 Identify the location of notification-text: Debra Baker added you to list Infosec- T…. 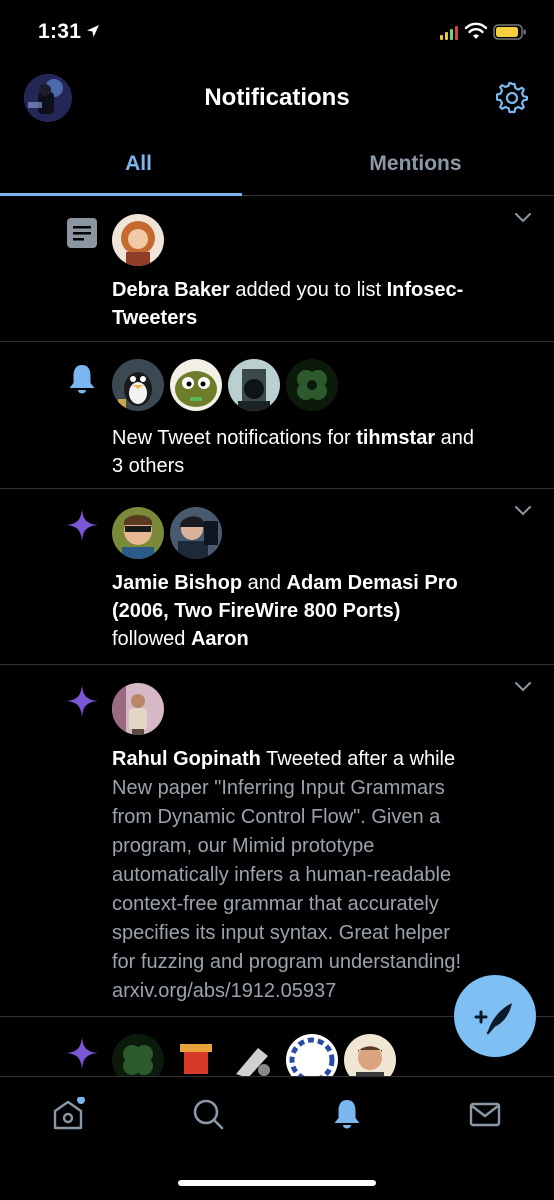
(288, 304).